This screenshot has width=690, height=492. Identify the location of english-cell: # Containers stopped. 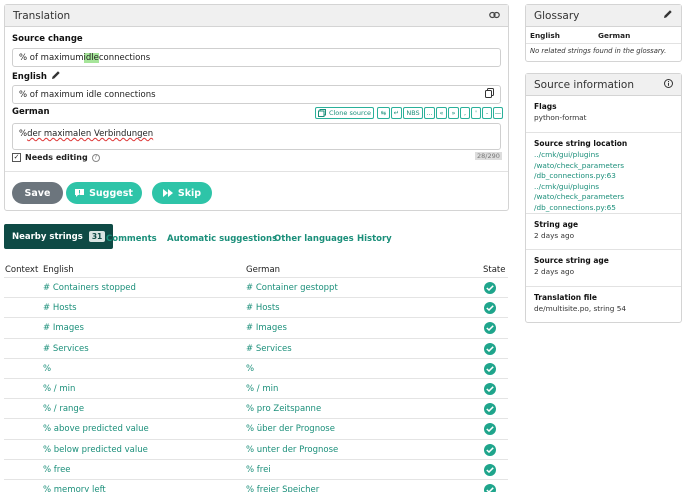
(89, 288).